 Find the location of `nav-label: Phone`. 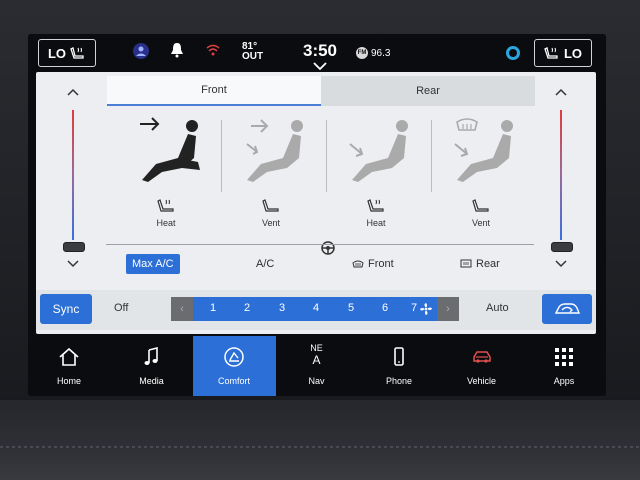

nav-label: Phone is located at coordinates (399, 381).